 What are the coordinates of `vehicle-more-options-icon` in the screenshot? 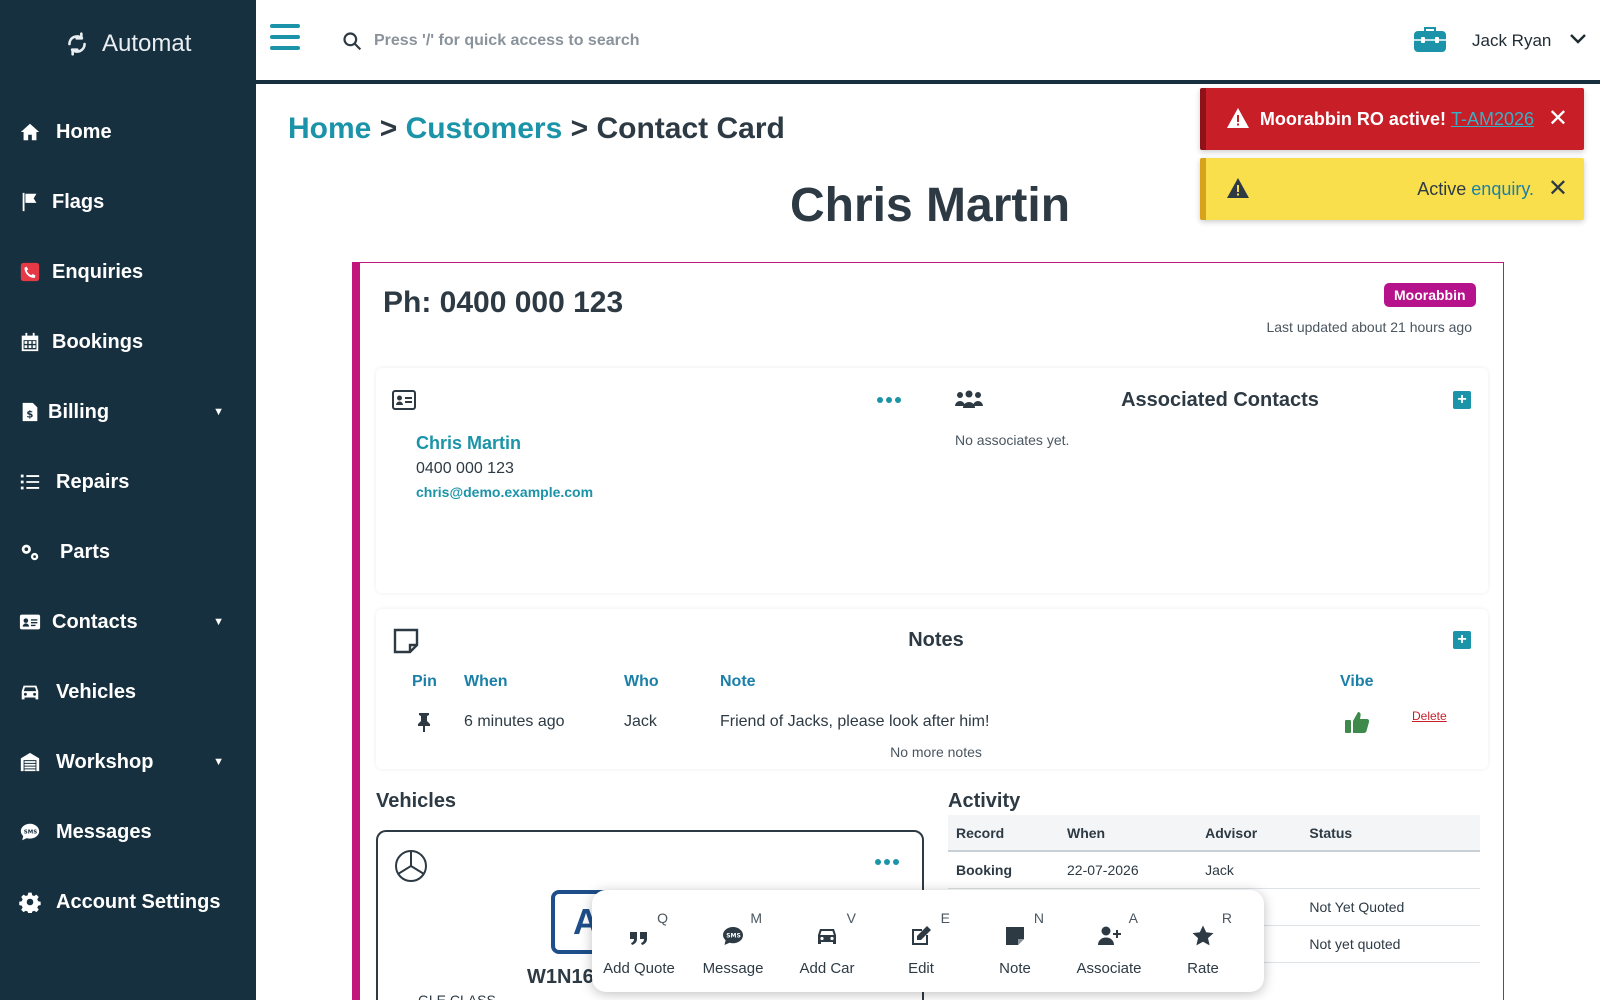 It's located at (887, 862).